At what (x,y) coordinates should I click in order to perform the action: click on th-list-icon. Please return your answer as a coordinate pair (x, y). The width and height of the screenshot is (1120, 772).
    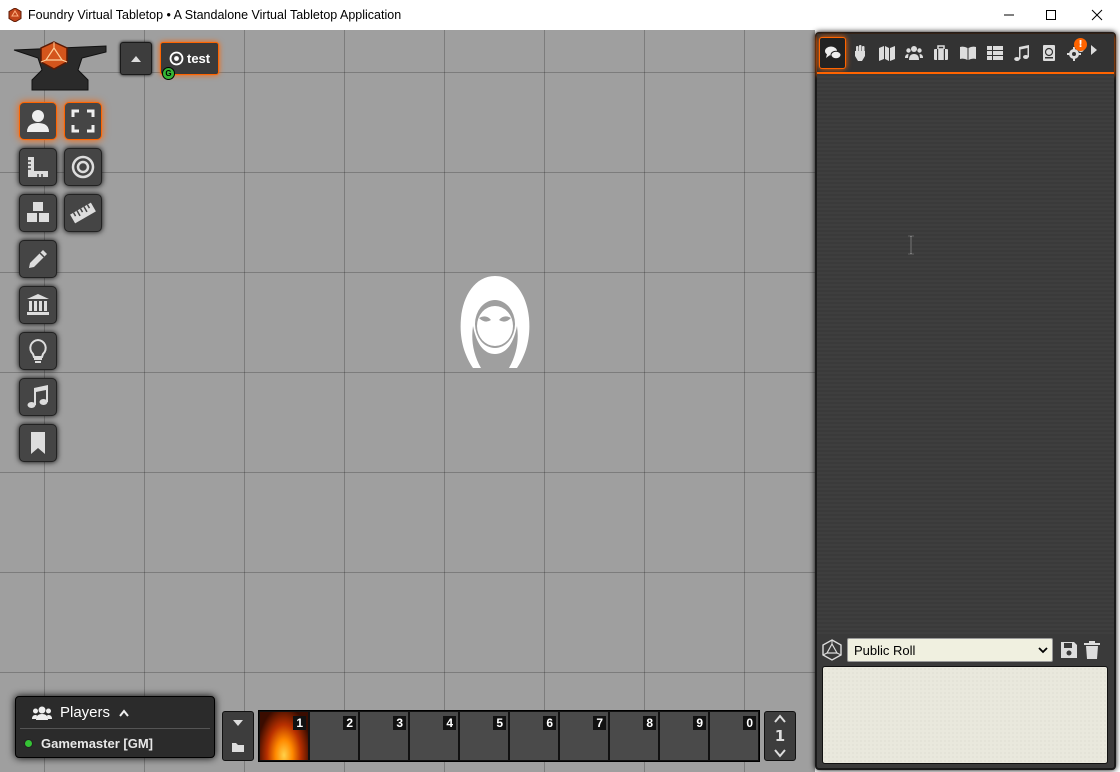
    Looking at the image, I should click on (994, 53).